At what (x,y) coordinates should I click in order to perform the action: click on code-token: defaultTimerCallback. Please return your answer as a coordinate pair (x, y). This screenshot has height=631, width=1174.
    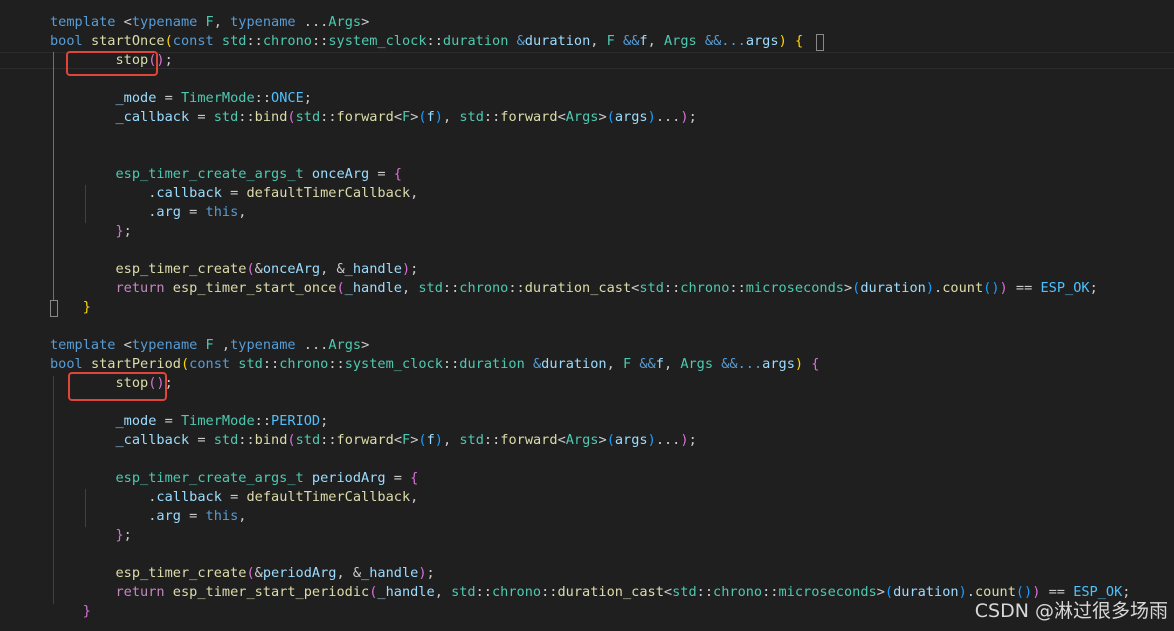
    Looking at the image, I should click on (328, 497).